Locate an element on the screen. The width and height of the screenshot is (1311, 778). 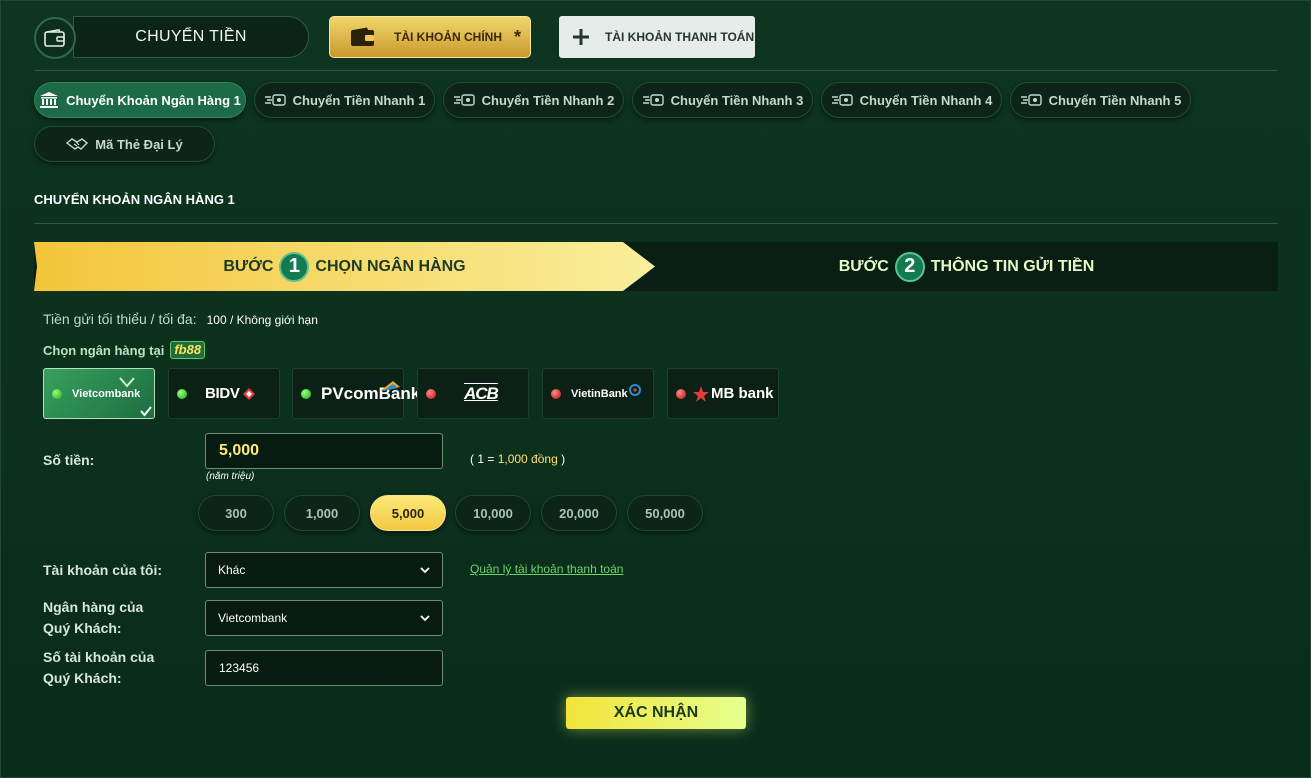
my-account-select: Khác is located at coordinates (324, 570).